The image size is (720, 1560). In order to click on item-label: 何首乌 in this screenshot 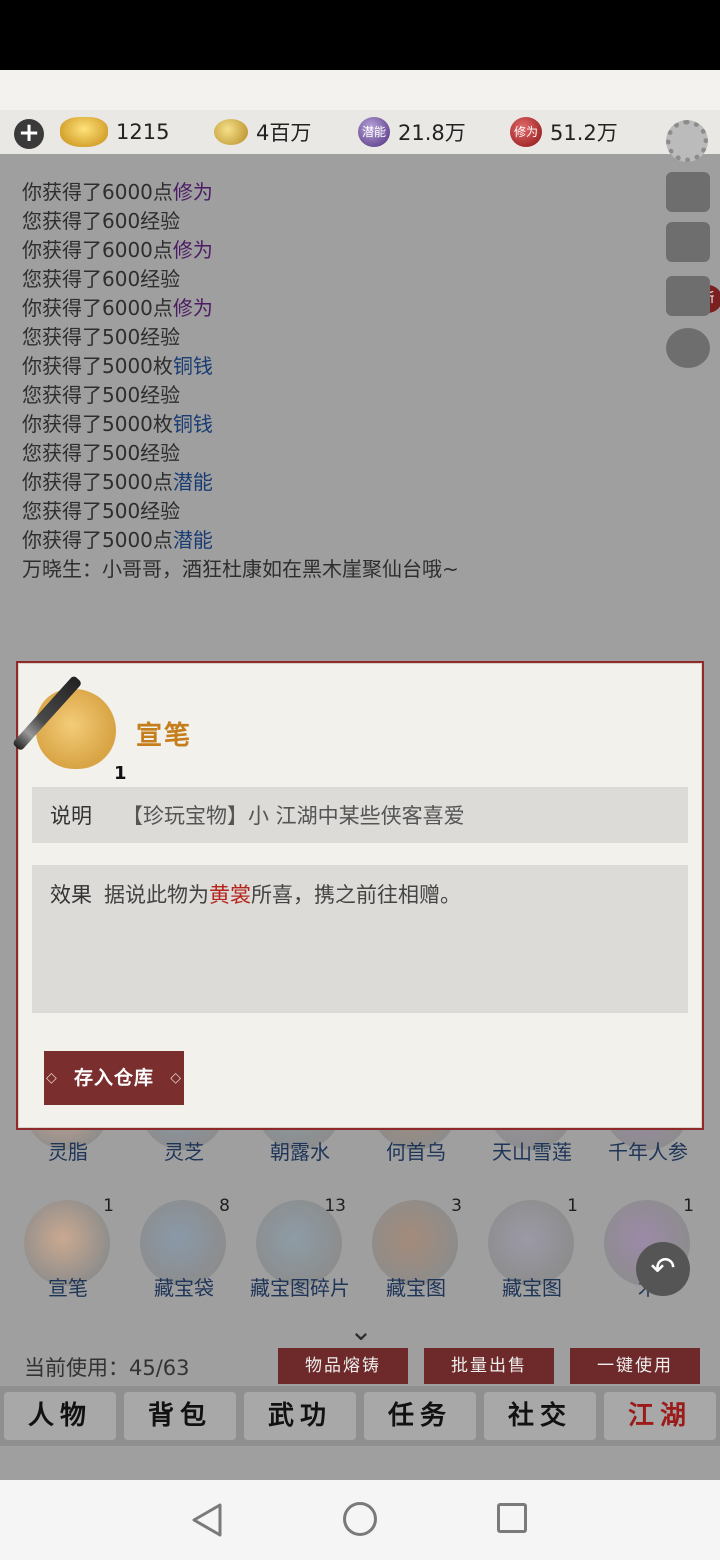, I will do `click(416, 1152)`.